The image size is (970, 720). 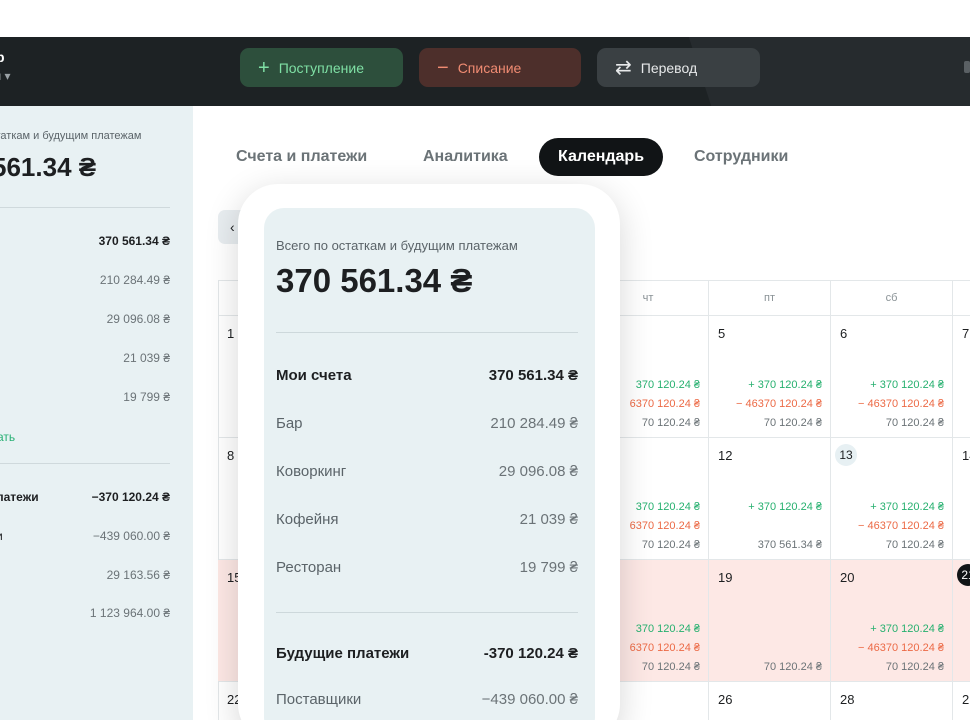 What do you see at coordinates (321, 67) in the screenshot?
I see `income-button: + Поступление` at bounding box center [321, 67].